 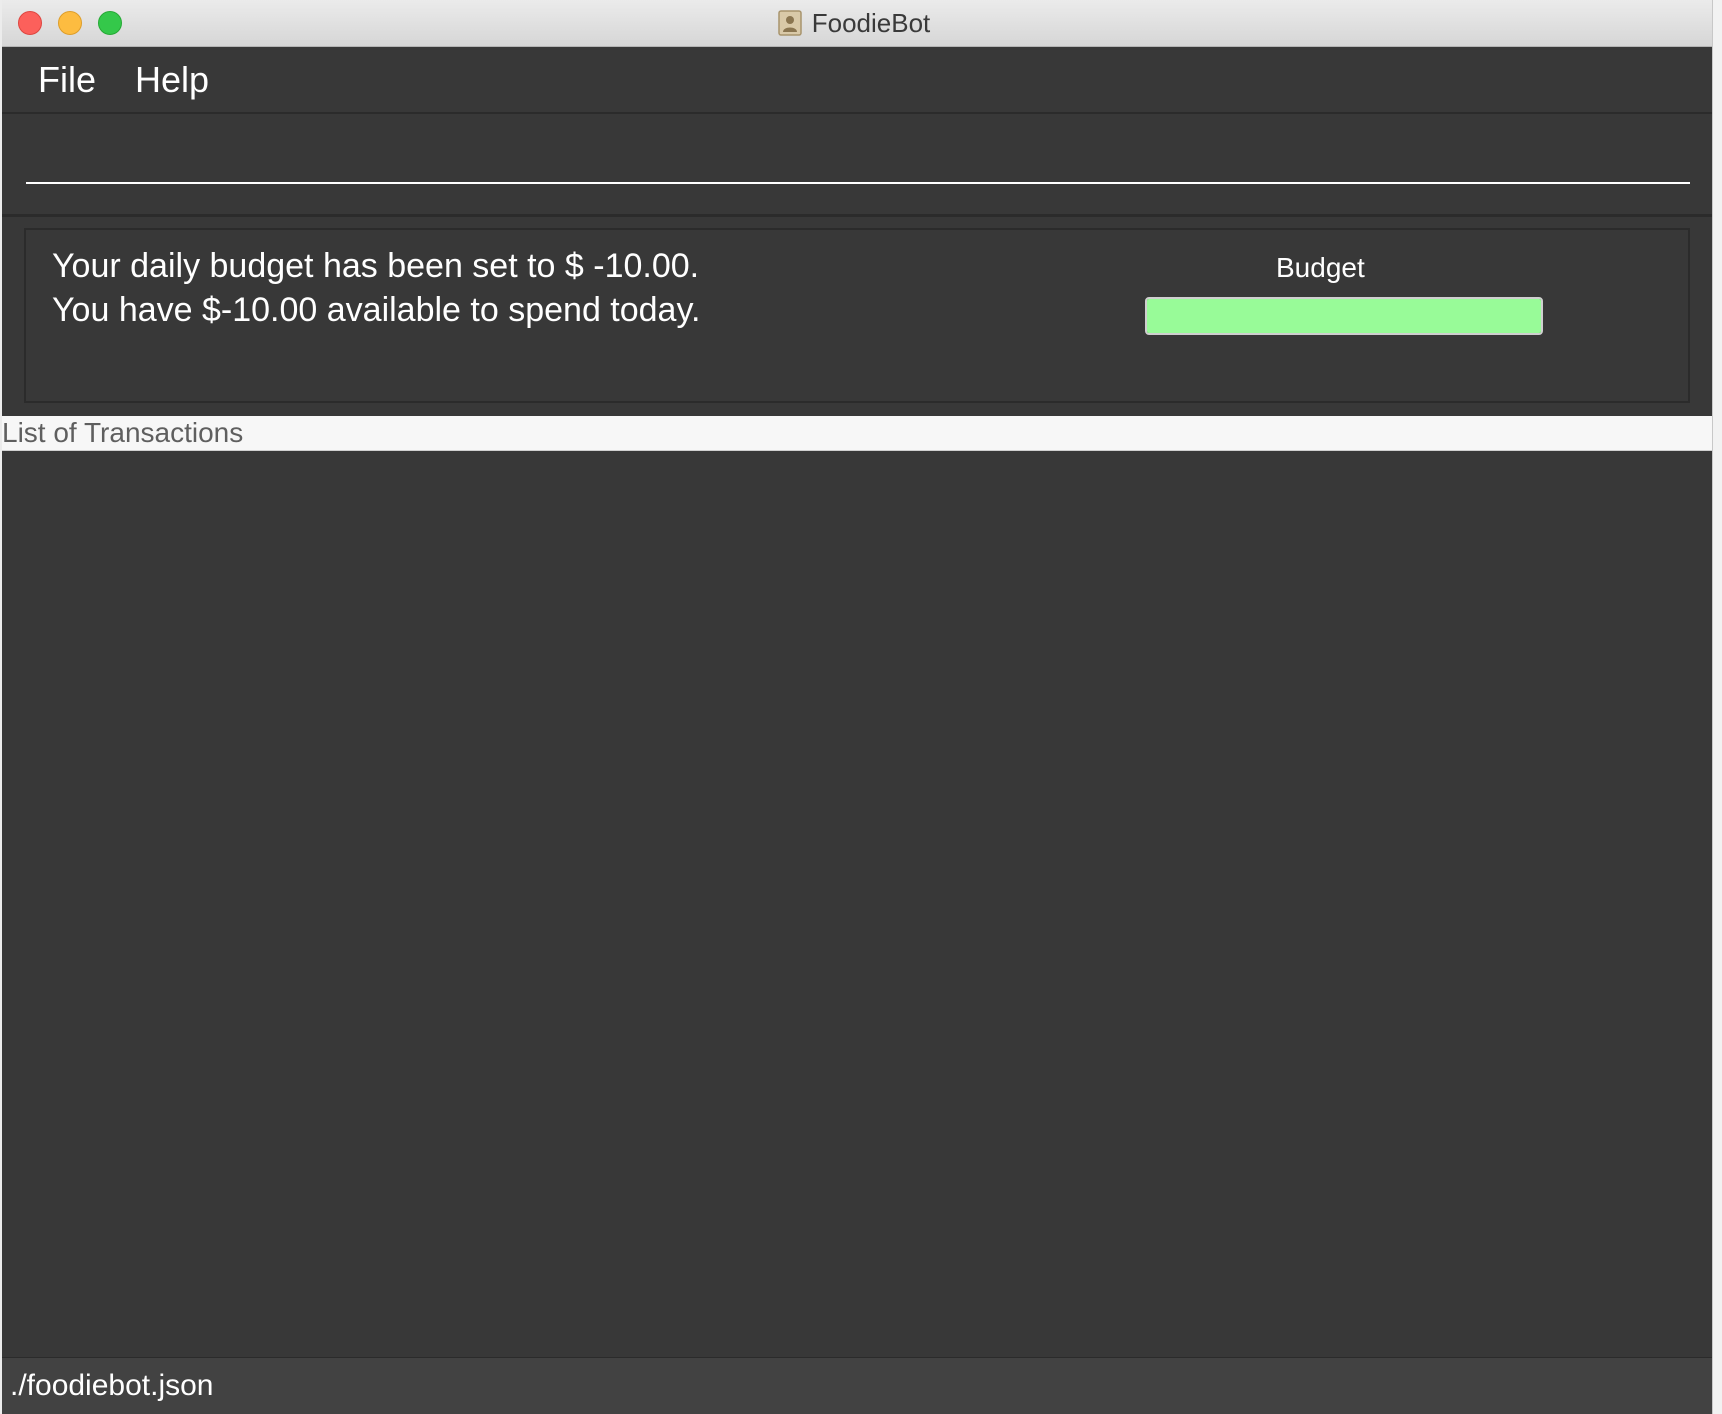 What do you see at coordinates (112, 1385) in the screenshot?
I see `save-location-path: ./foodiebot.json` at bounding box center [112, 1385].